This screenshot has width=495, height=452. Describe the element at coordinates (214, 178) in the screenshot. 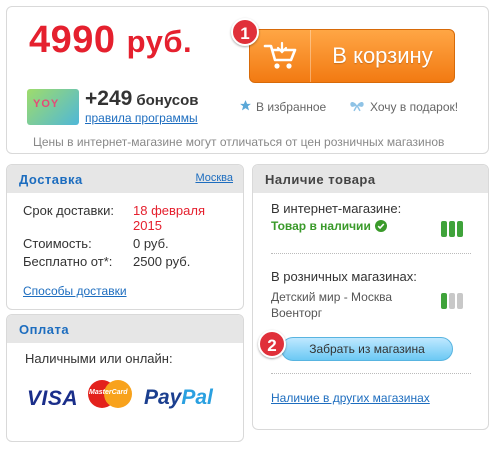

I see `delivery-city-link: Москва` at that location.